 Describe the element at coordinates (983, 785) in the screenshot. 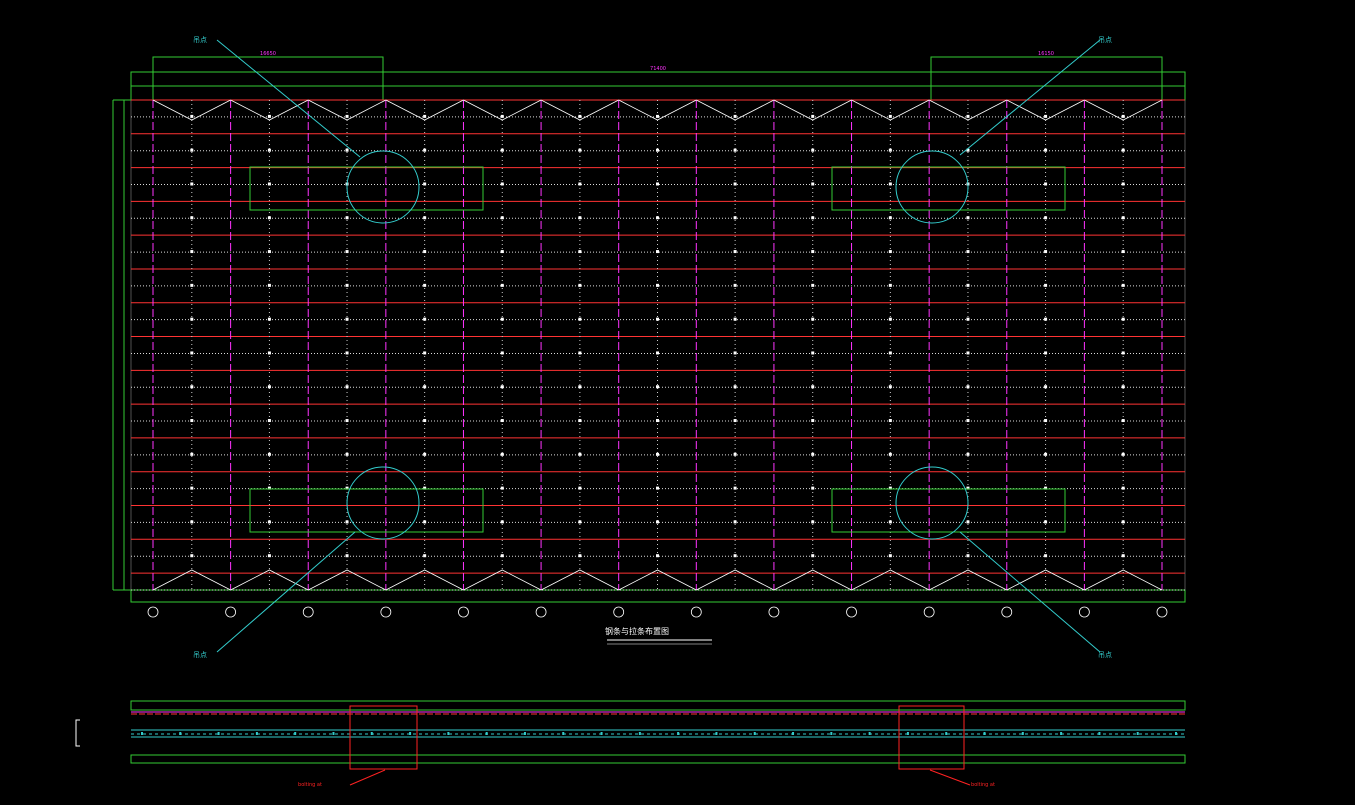

I see `section-callout-right: bolting at` at that location.